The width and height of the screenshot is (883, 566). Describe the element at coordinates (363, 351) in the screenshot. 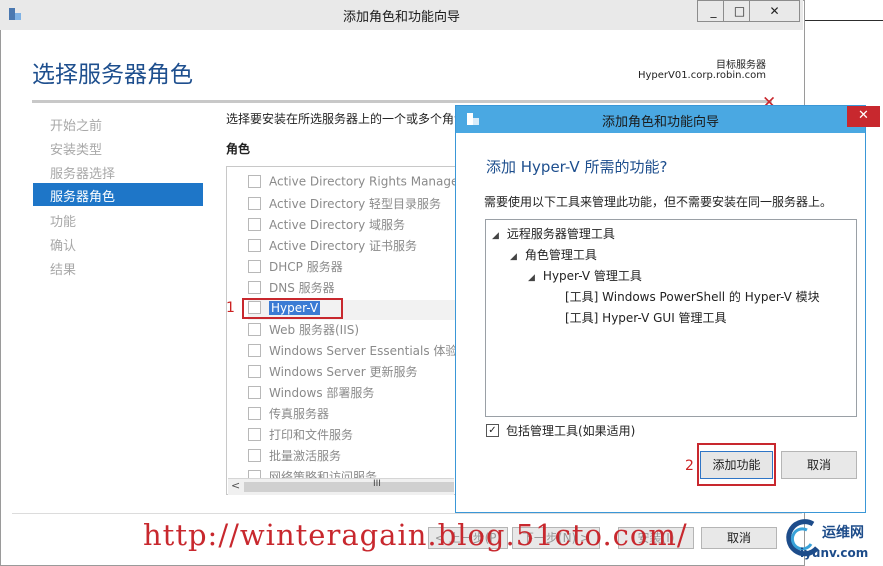

I see `role-label: Windows Server Essentials 体验` at that location.